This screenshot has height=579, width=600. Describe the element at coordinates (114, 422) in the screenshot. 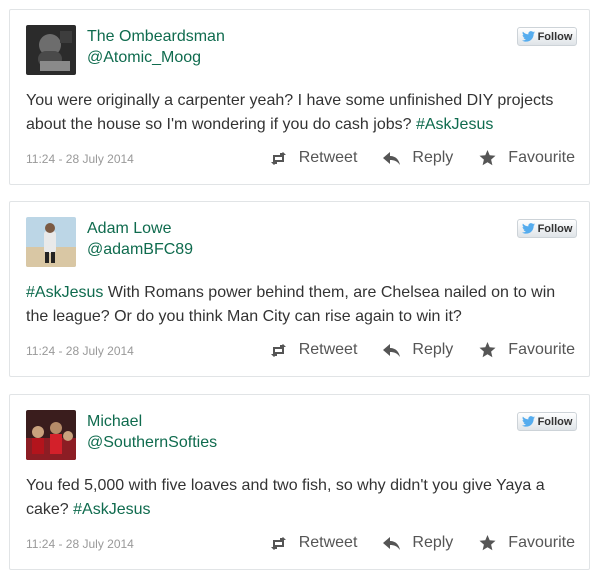

I see `display-name: Michael` at that location.